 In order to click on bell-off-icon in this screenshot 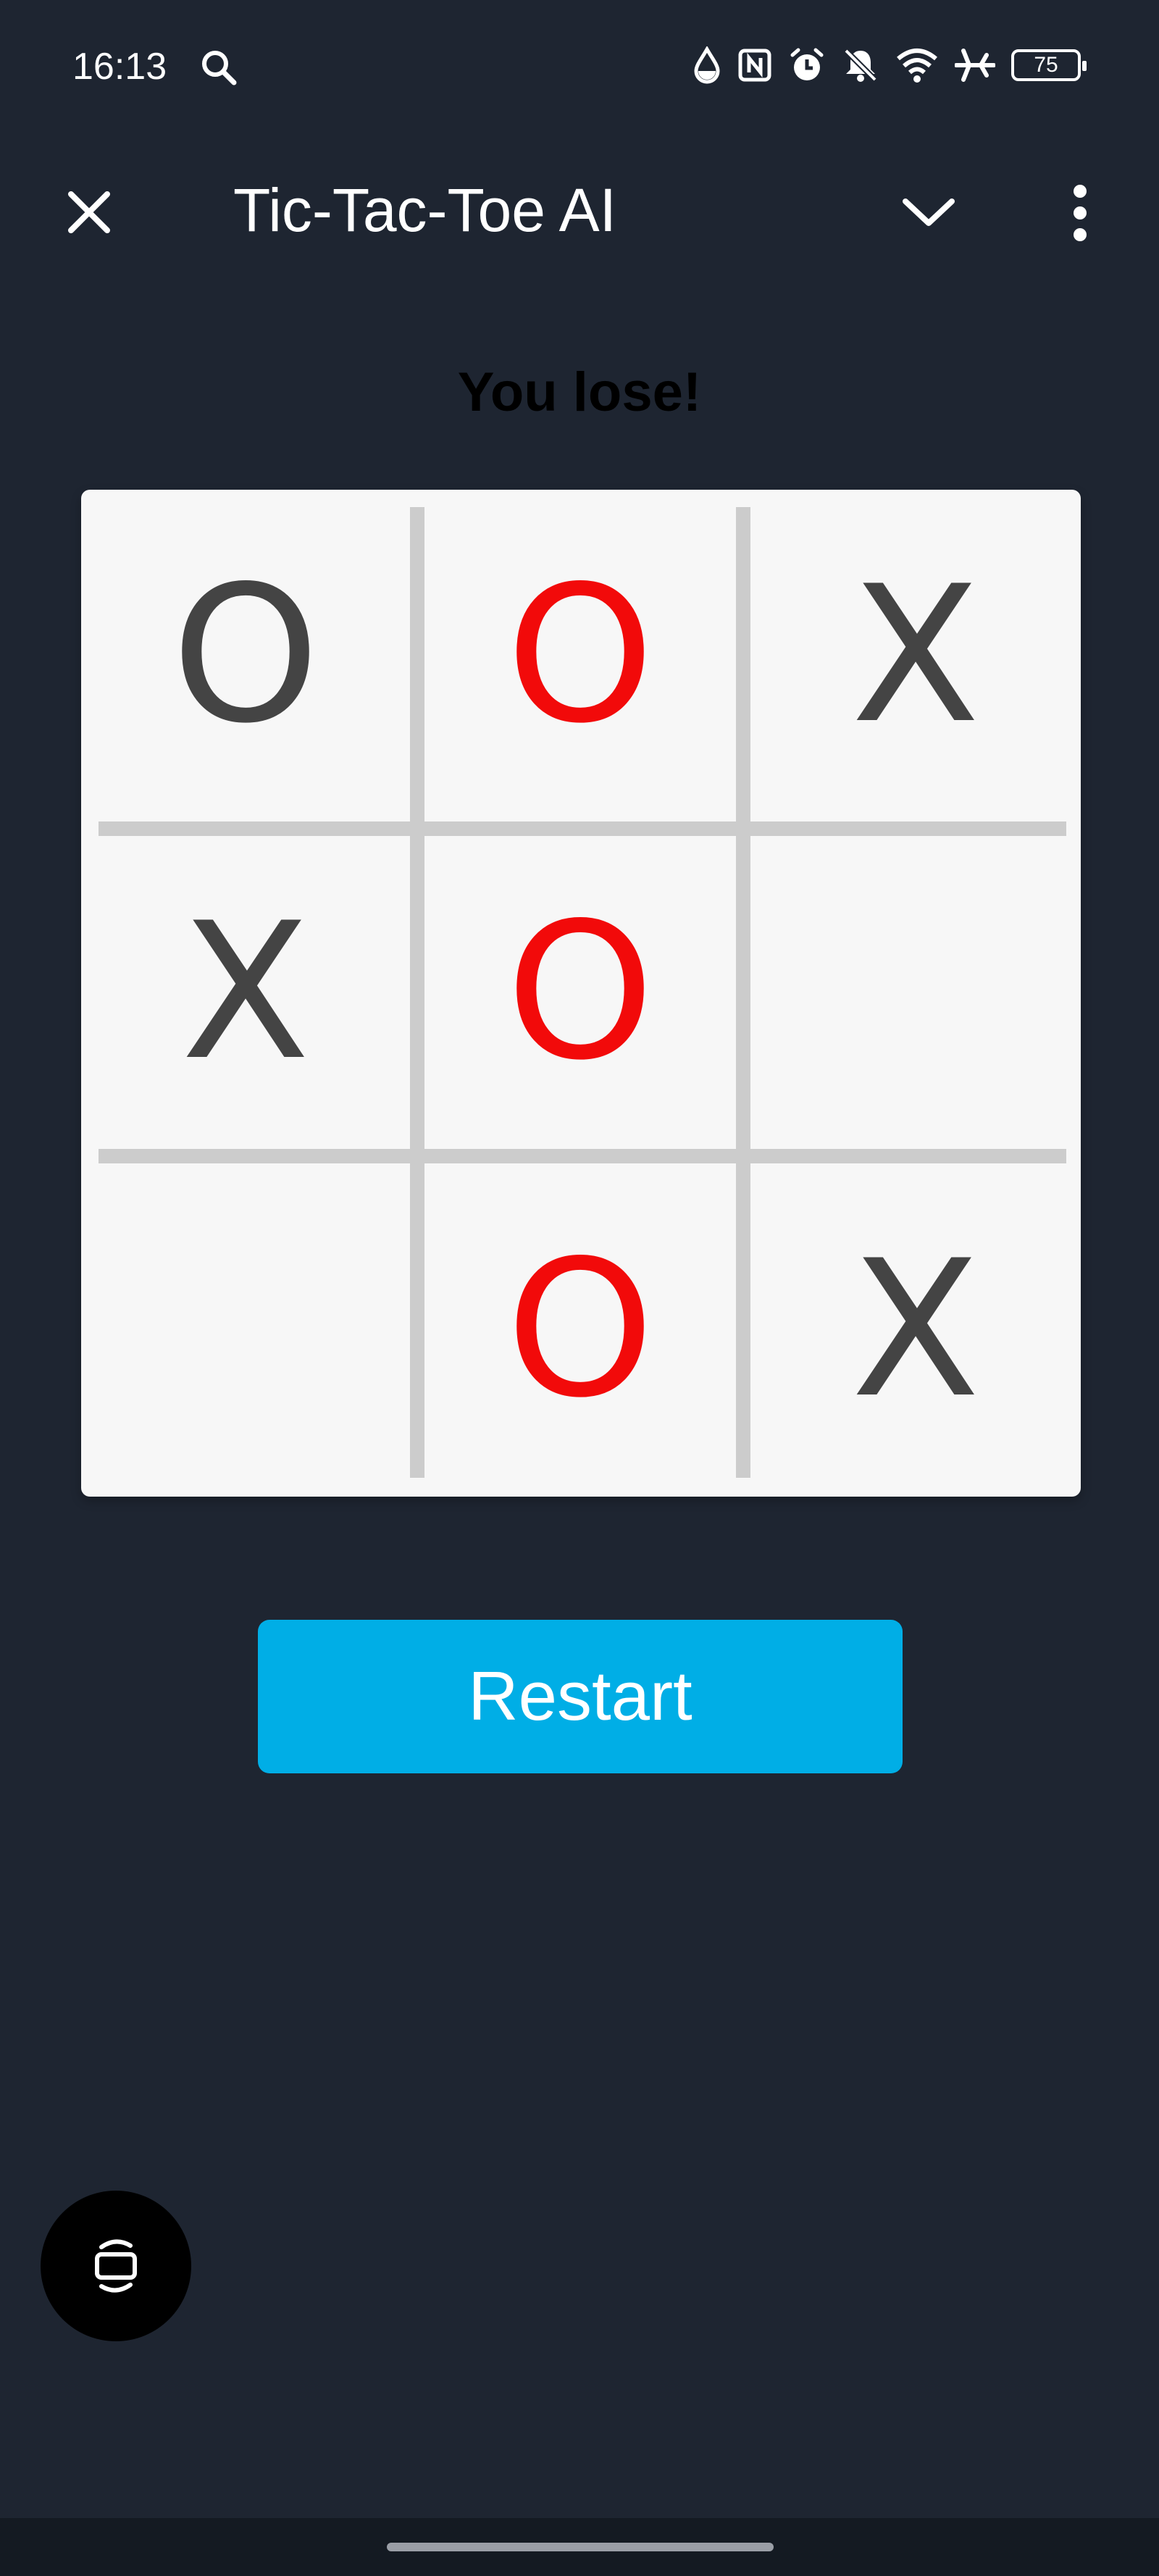, I will do `click(861, 65)`.